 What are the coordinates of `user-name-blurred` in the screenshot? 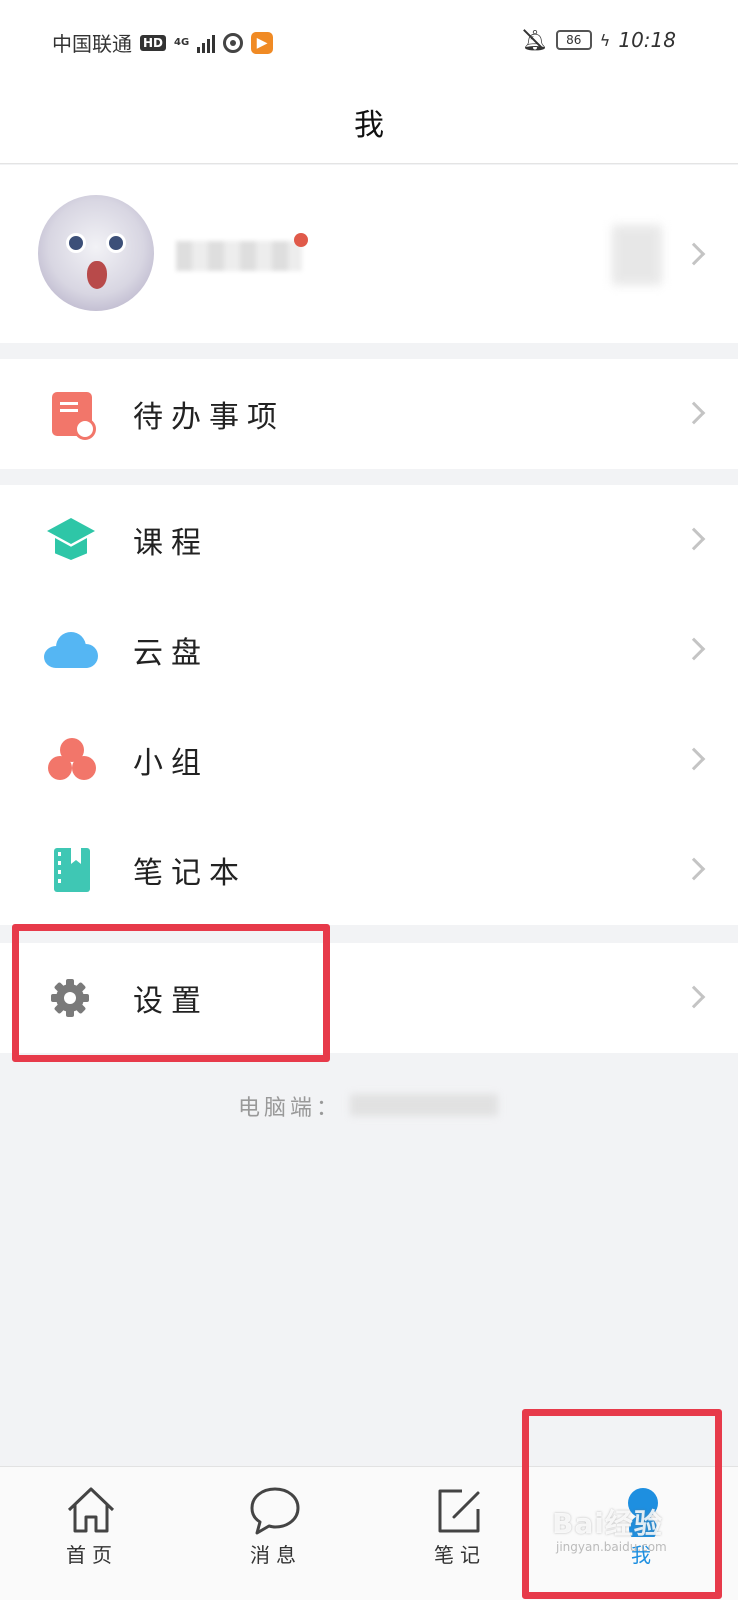 It's located at (239, 256).